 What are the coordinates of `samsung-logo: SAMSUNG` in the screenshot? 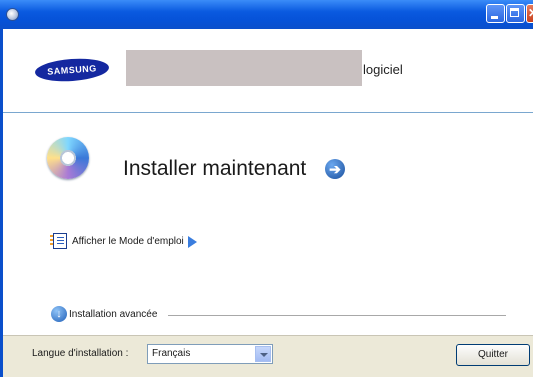 It's located at (72, 70).